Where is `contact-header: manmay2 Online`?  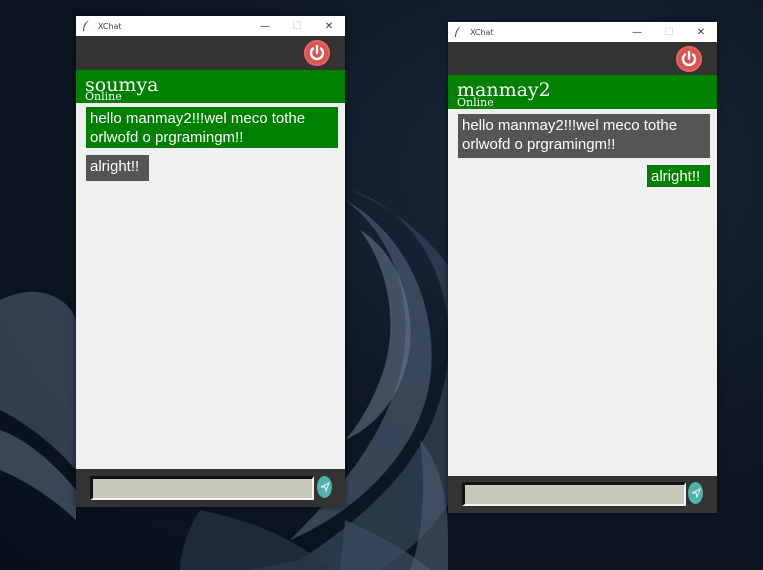
contact-header: manmay2 Online is located at coordinates (582, 92).